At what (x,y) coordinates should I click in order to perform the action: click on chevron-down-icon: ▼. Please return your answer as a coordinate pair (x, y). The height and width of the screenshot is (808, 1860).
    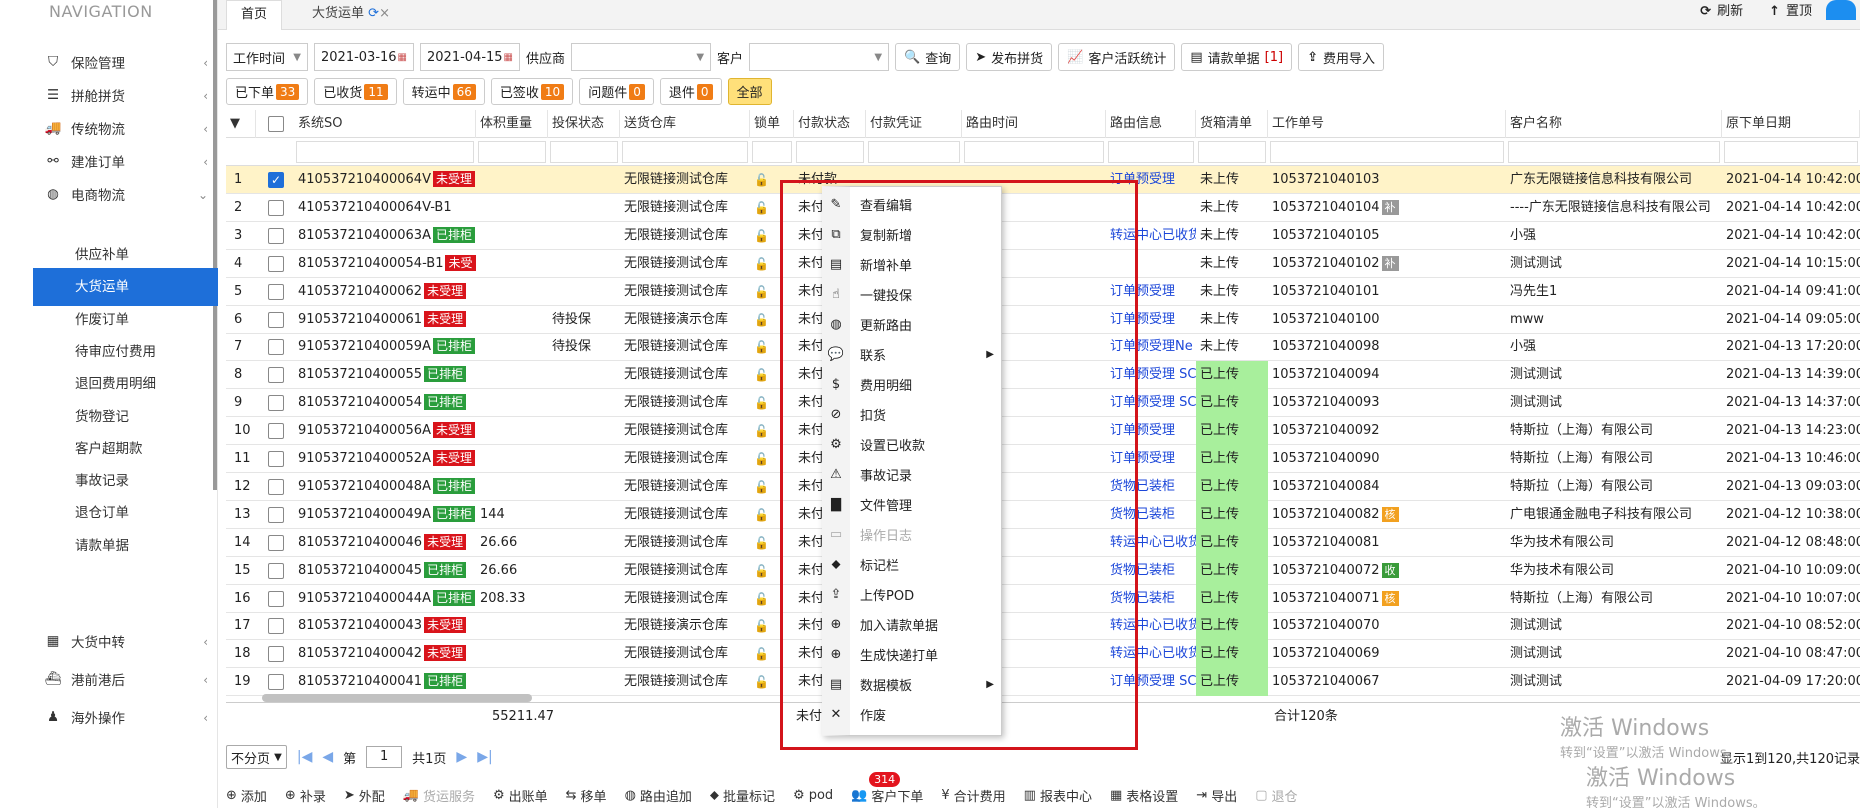
    Looking at the image, I should click on (278, 757).